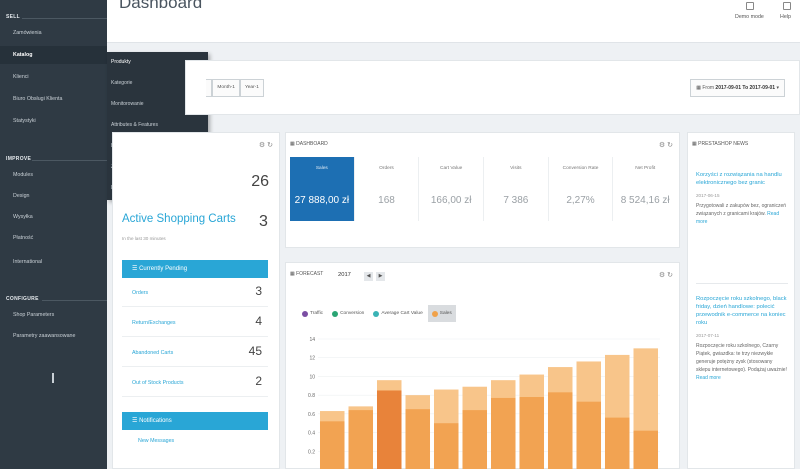  What do you see at coordinates (156, 441) in the screenshot?
I see `new-messages-link: New Messages` at bounding box center [156, 441].